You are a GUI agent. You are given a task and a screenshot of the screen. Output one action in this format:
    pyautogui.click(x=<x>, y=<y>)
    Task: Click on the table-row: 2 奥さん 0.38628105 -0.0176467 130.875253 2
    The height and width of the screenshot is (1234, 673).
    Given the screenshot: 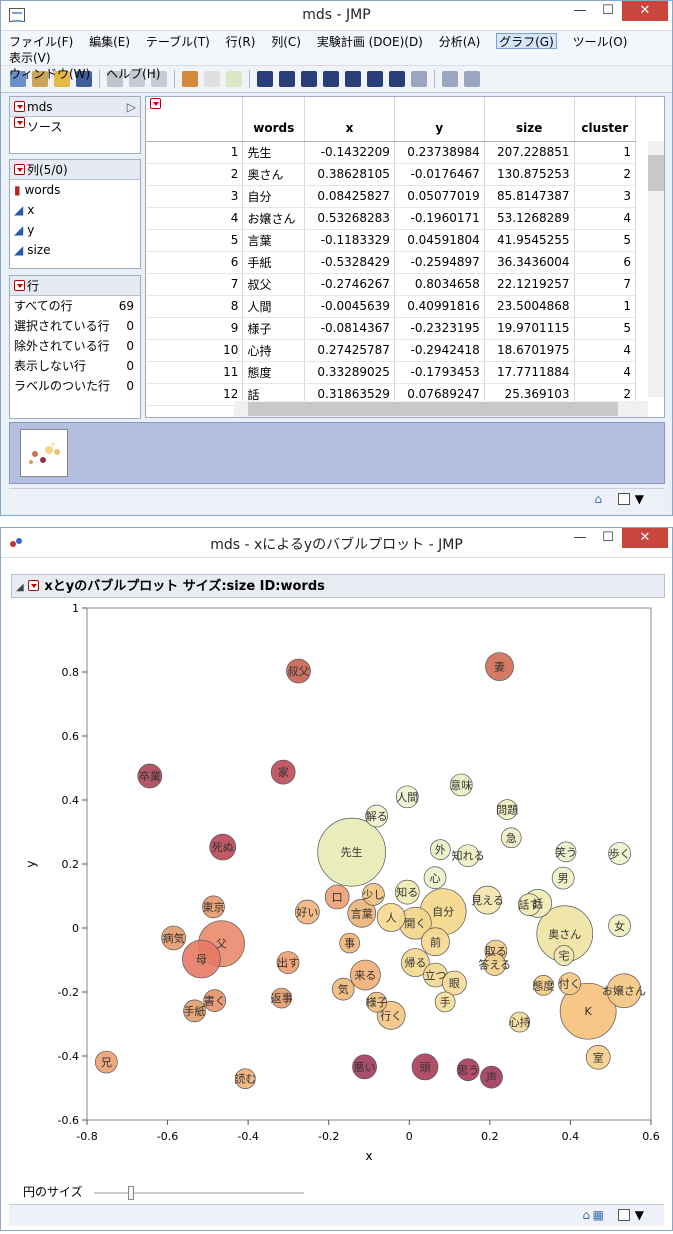 What is the action you would take?
    pyautogui.click(x=391, y=174)
    